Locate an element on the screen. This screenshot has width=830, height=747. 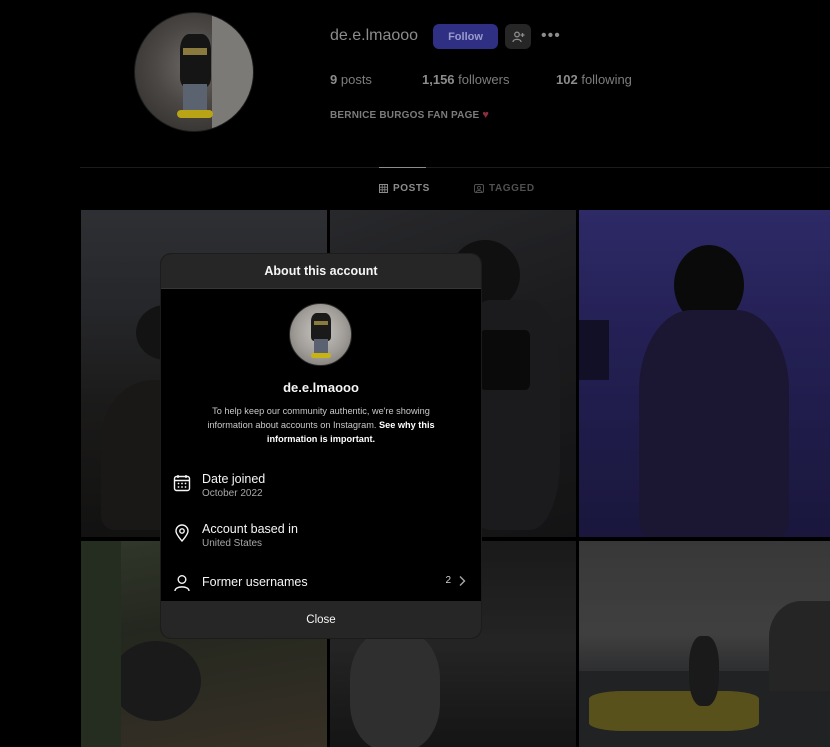
account-based-row: Account based in United States is located at coordinates (321, 536).